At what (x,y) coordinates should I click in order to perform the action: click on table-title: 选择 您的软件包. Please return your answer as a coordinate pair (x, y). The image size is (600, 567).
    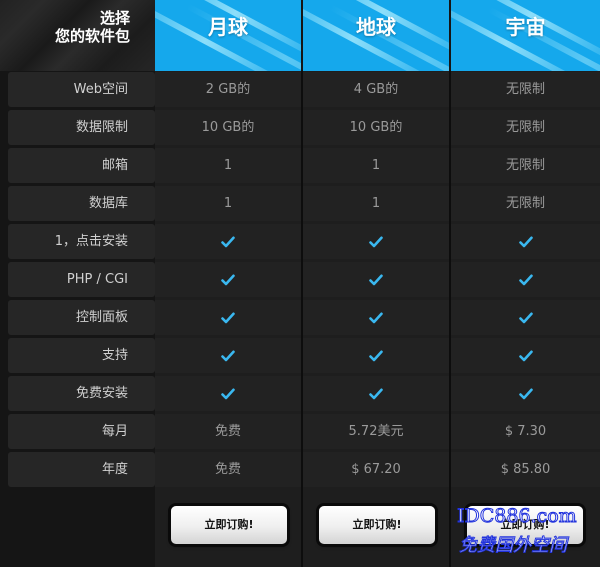
    Looking at the image, I should click on (77, 35).